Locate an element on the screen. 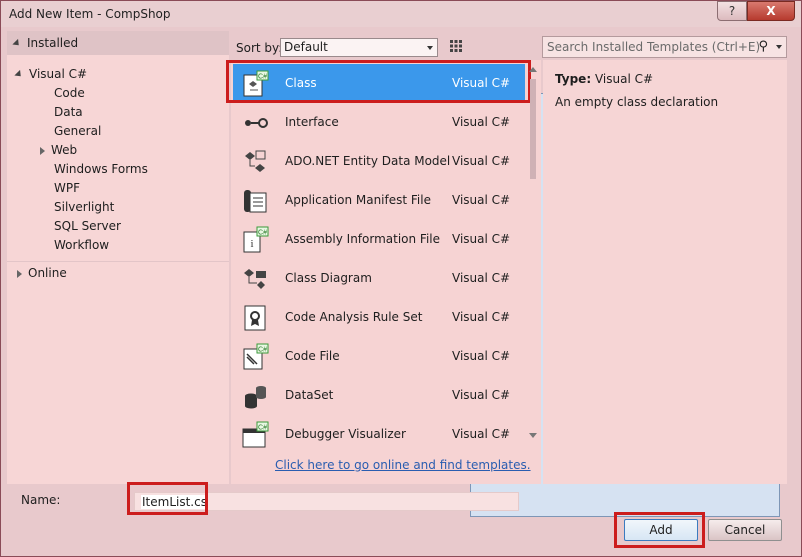 The height and width of the screenshot is (557, 802). interface-icon is located at coordinates (256, 123).